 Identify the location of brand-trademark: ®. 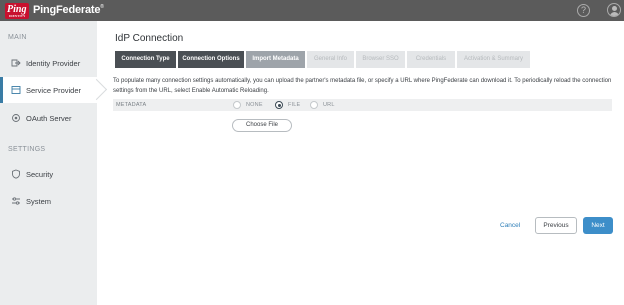
(102, 7).